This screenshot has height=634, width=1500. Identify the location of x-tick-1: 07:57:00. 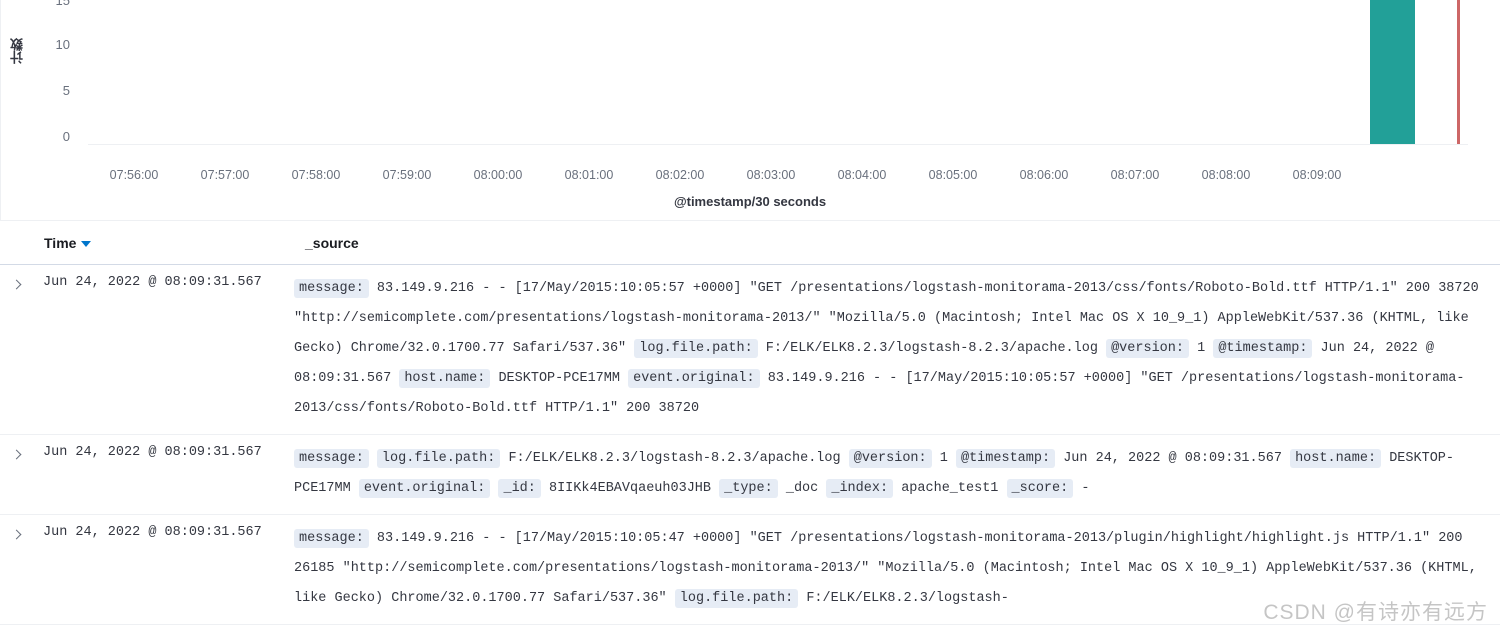
(225, 175).